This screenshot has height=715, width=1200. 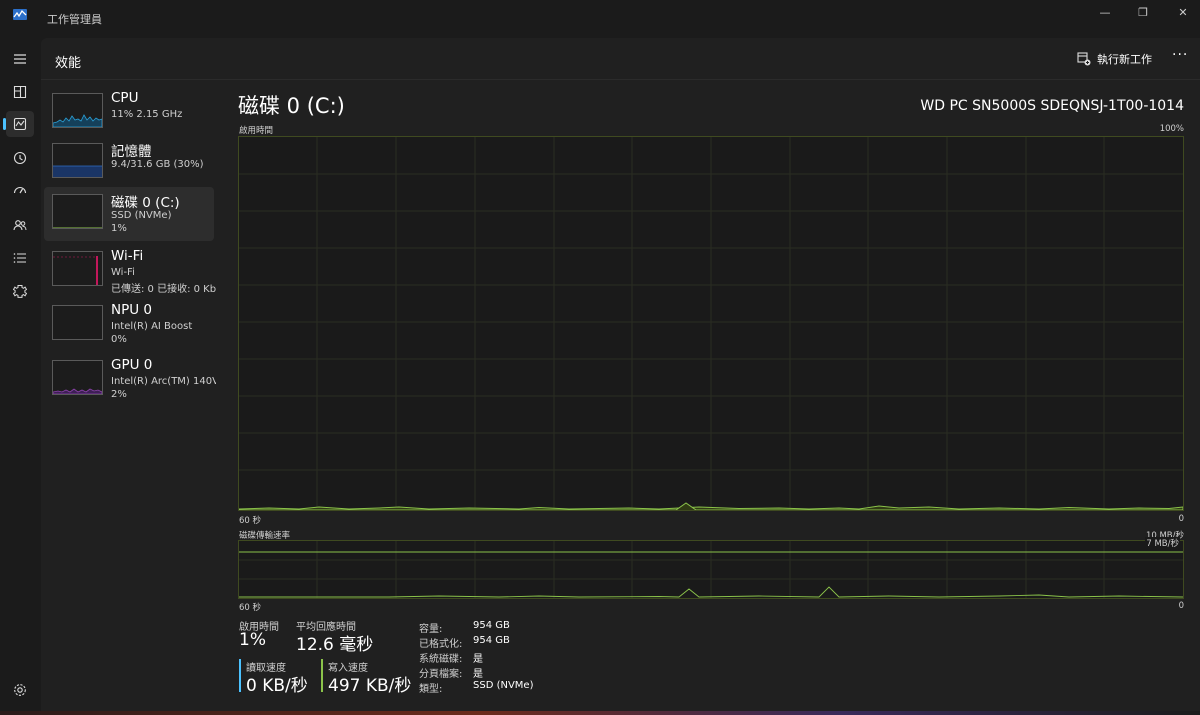 I want to click on run-new-task-button: 執行新工作, so click(x=1114, y=59).